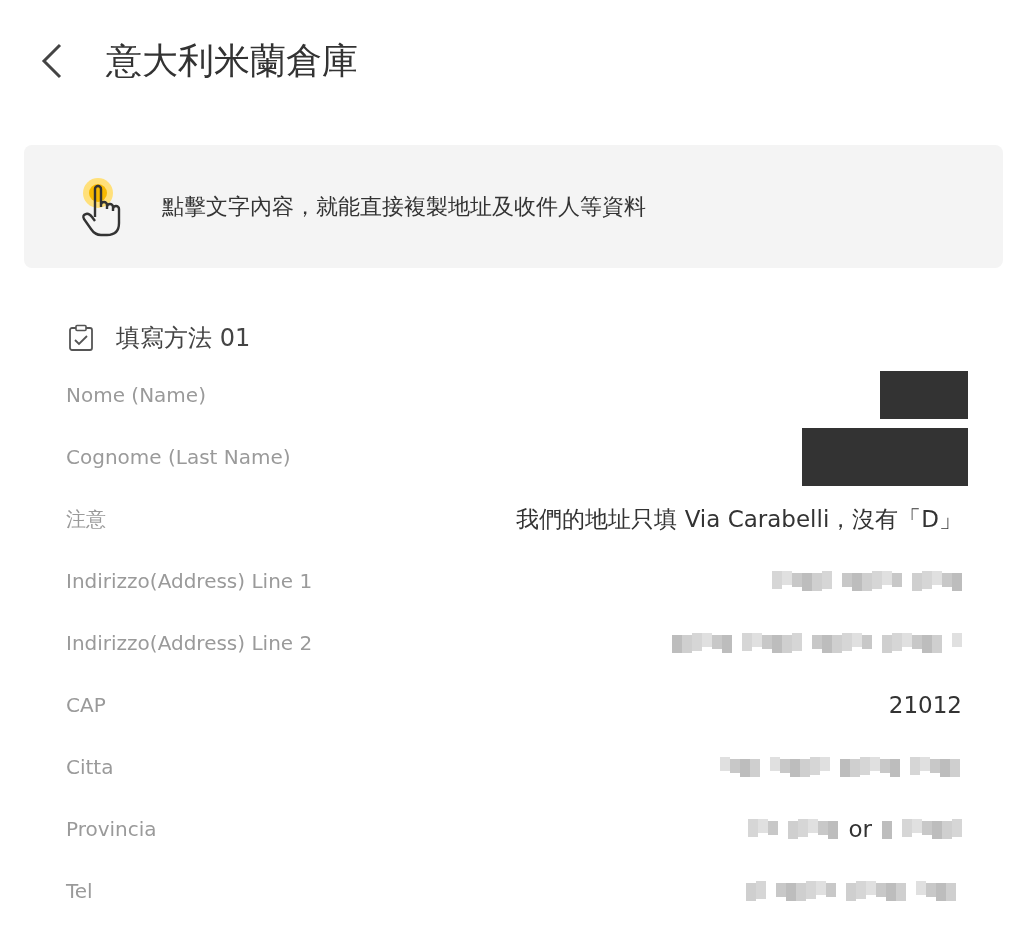 The width and height of the screenshot is (1024, 952). I want to click on field-label: Indirizzo(Address) Line 1, so click(189, 581).